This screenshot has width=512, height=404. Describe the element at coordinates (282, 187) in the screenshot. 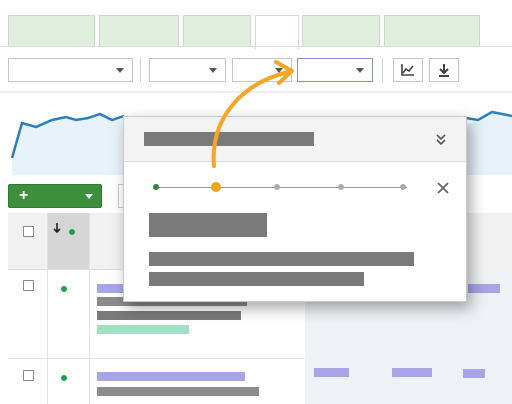

I see `stepper-line` at that location.